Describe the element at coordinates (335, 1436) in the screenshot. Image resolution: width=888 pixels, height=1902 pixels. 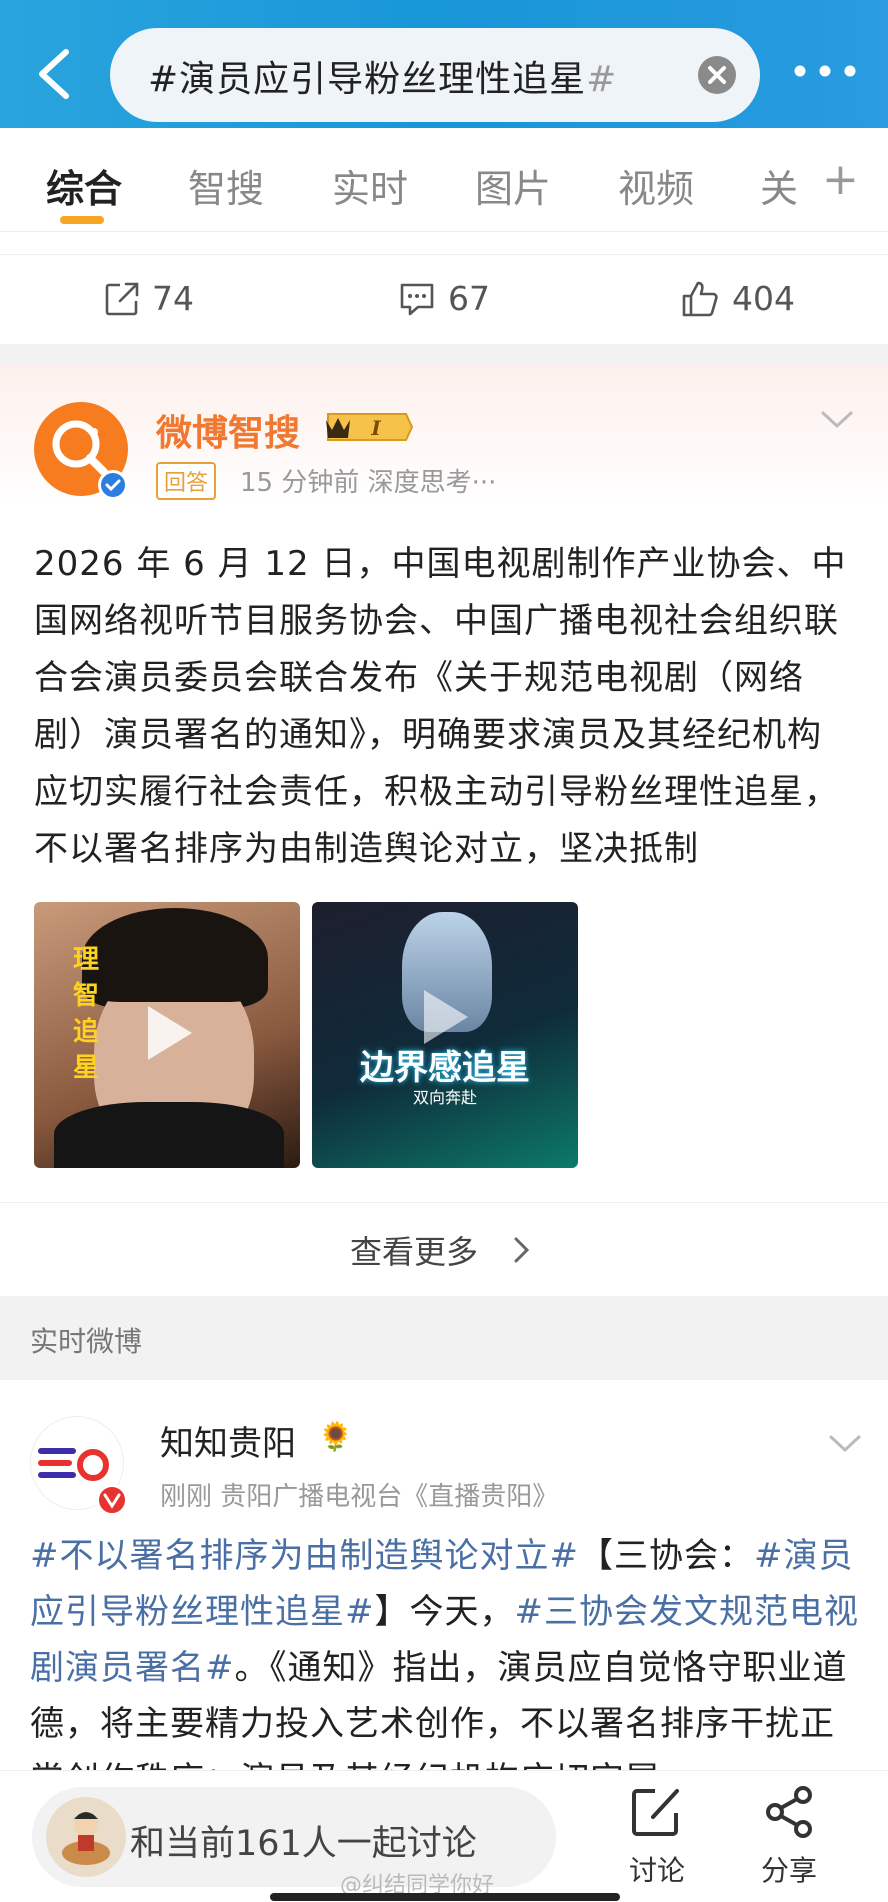
I see `sunflower-icon: 🌻` at that location.